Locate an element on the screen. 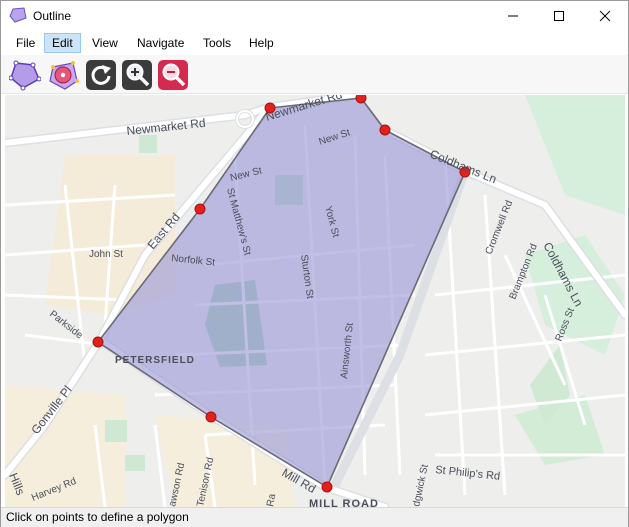  zoom-out-tool-button is located at coordinates (173, 75).